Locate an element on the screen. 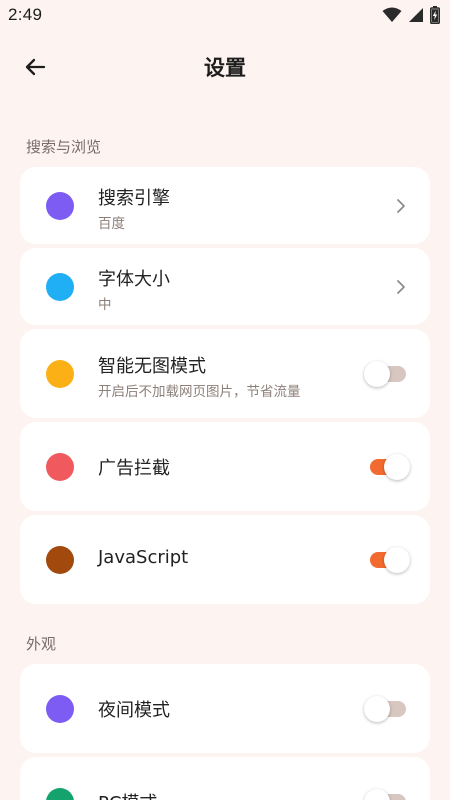 The image size is (450, 800). setting-value: 百度 is located at coordinates (111, 224).